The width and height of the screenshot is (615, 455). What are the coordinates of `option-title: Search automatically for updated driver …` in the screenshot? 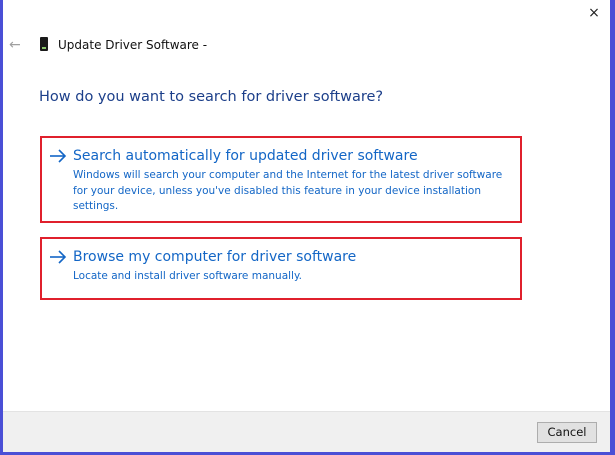 It's located at (245, 156).